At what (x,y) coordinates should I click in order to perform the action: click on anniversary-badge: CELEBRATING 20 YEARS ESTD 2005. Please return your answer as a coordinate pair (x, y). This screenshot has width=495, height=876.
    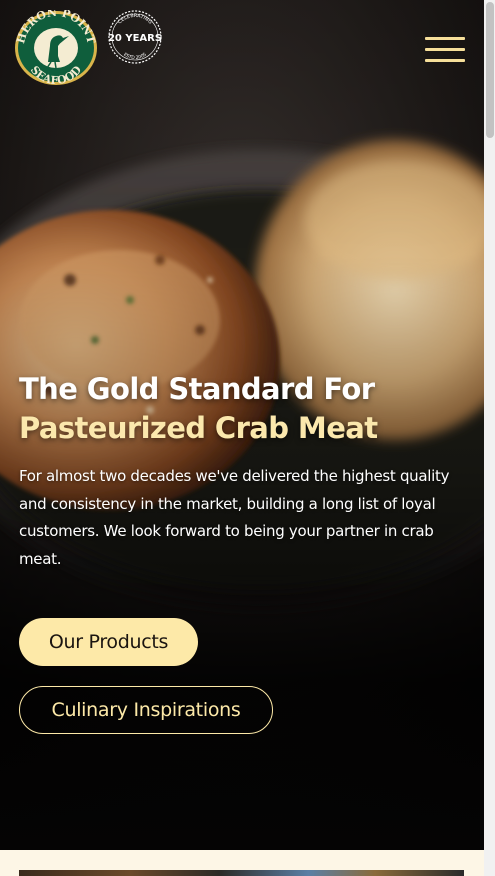
    Looking at the image, I should click on (135, 37).